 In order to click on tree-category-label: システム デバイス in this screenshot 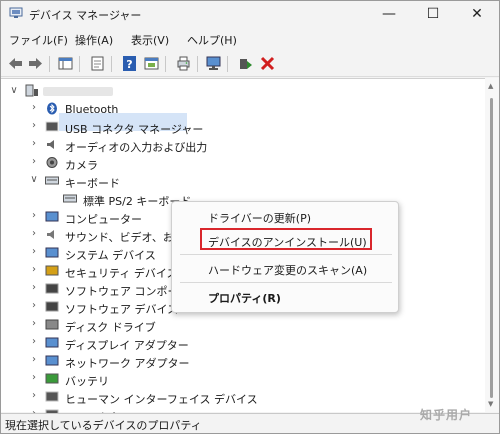, I will do `click(110, 255)`.